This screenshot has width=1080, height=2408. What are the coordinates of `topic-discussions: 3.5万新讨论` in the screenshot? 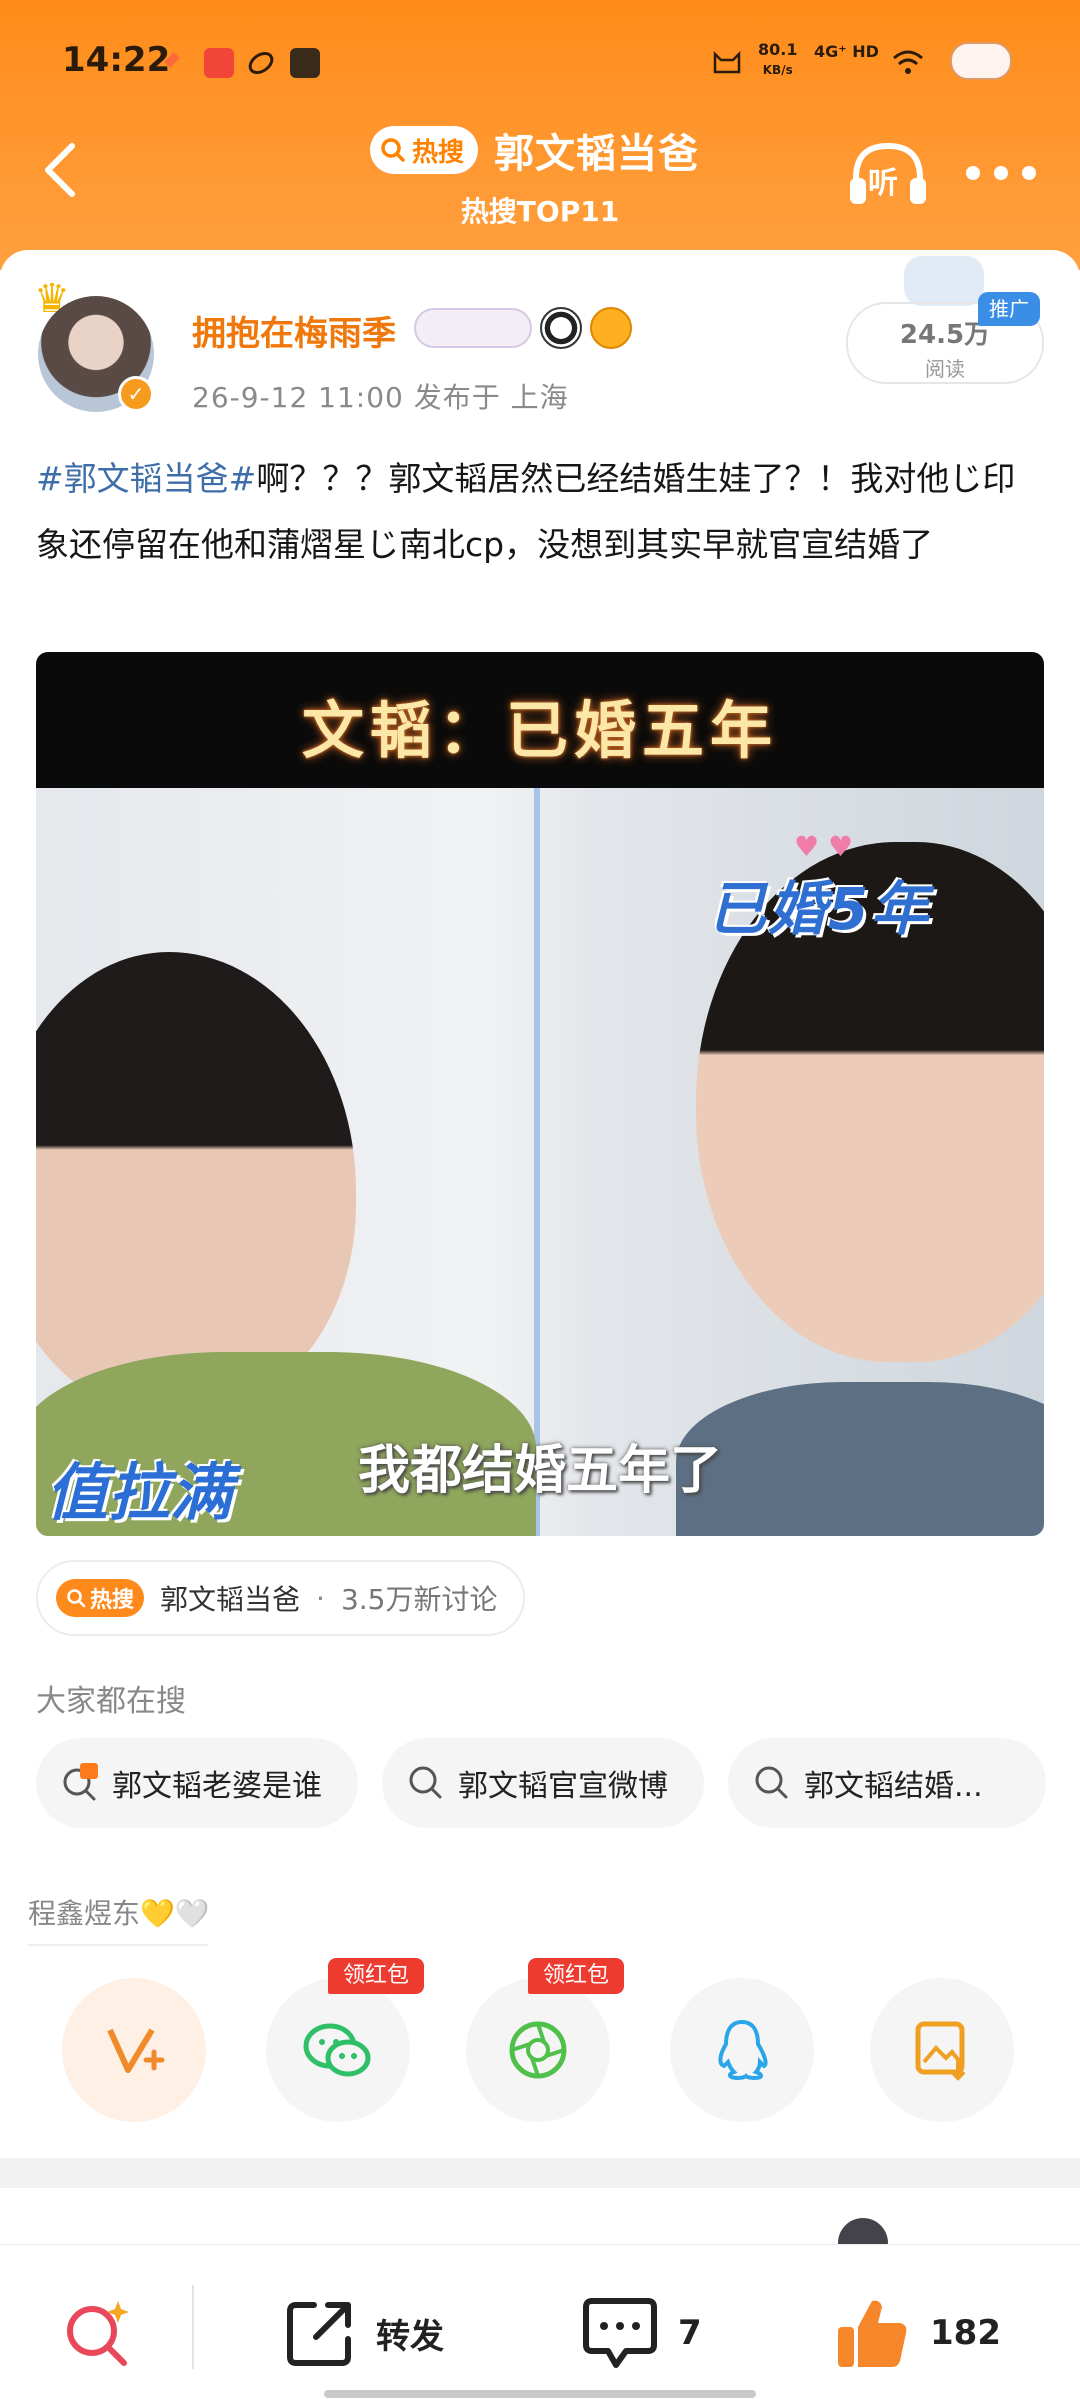 It's located at (419, 1599).